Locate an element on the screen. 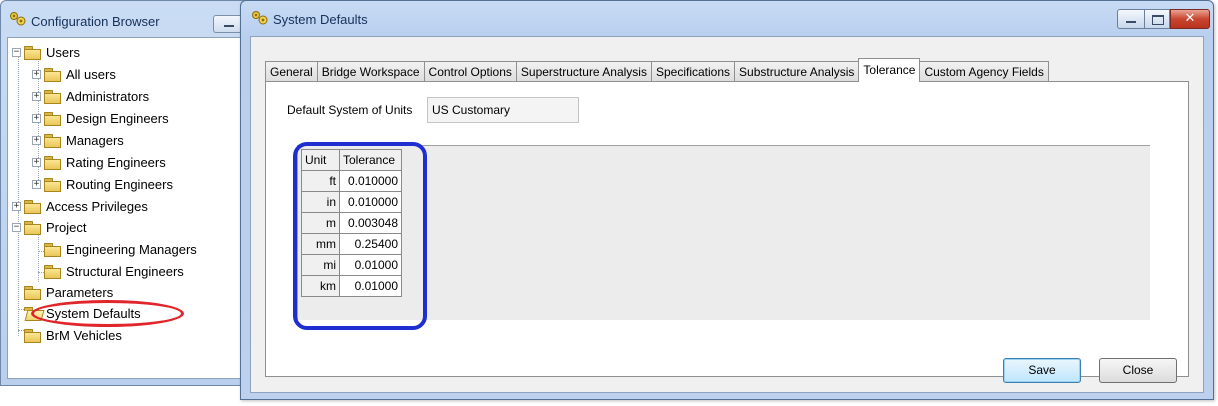 The width and height of the screenshot is (1218, 406). tree-item-structural-engineers: Structural Engineers is located at coordinates (108, 271).